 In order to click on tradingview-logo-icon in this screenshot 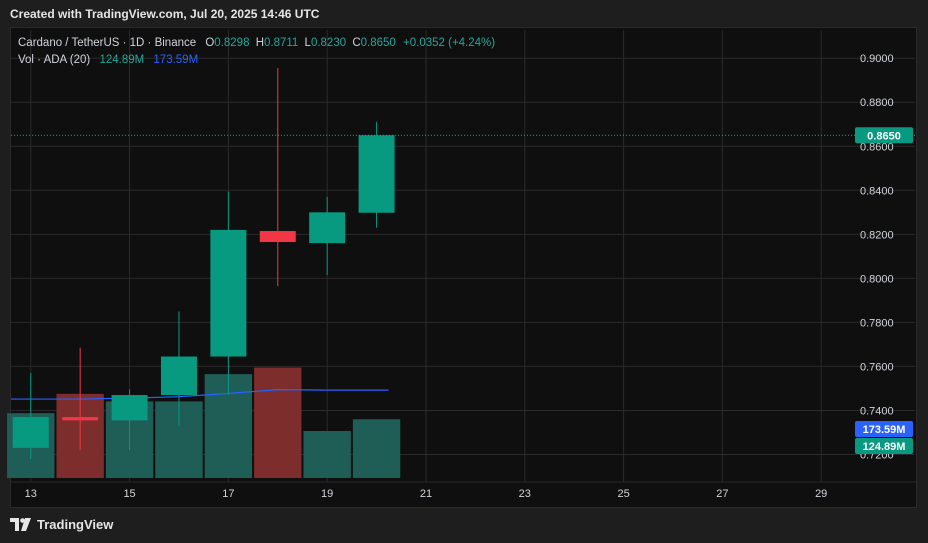, I will do `click(20, 524)`.